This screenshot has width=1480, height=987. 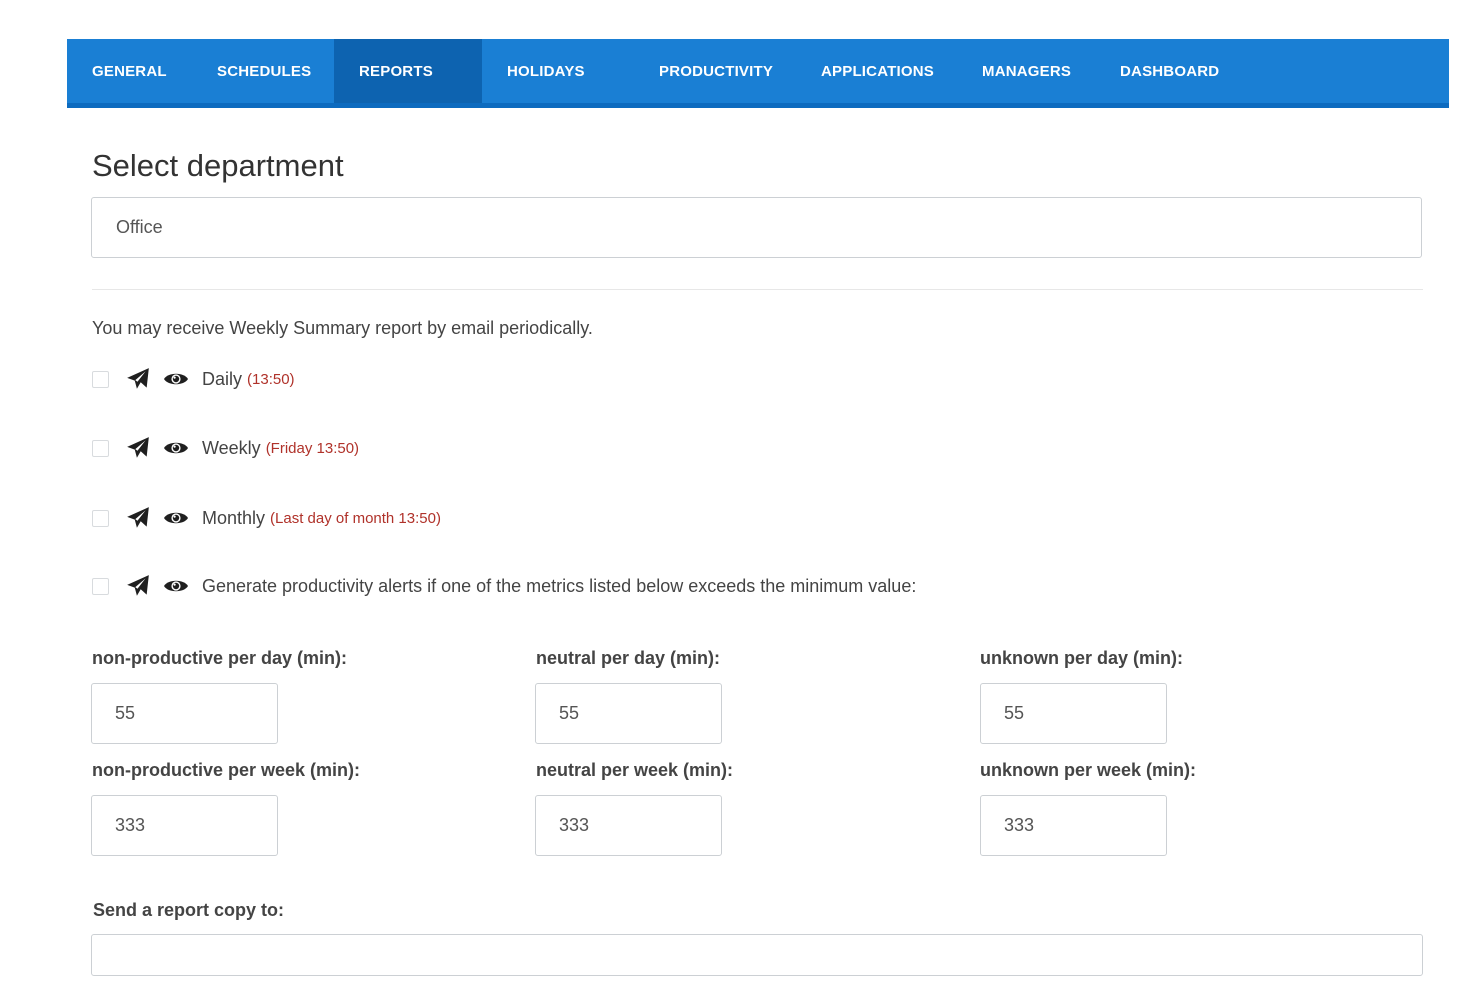 I want to click on unknown-day-input: 55, so click(x=1073, y=713).